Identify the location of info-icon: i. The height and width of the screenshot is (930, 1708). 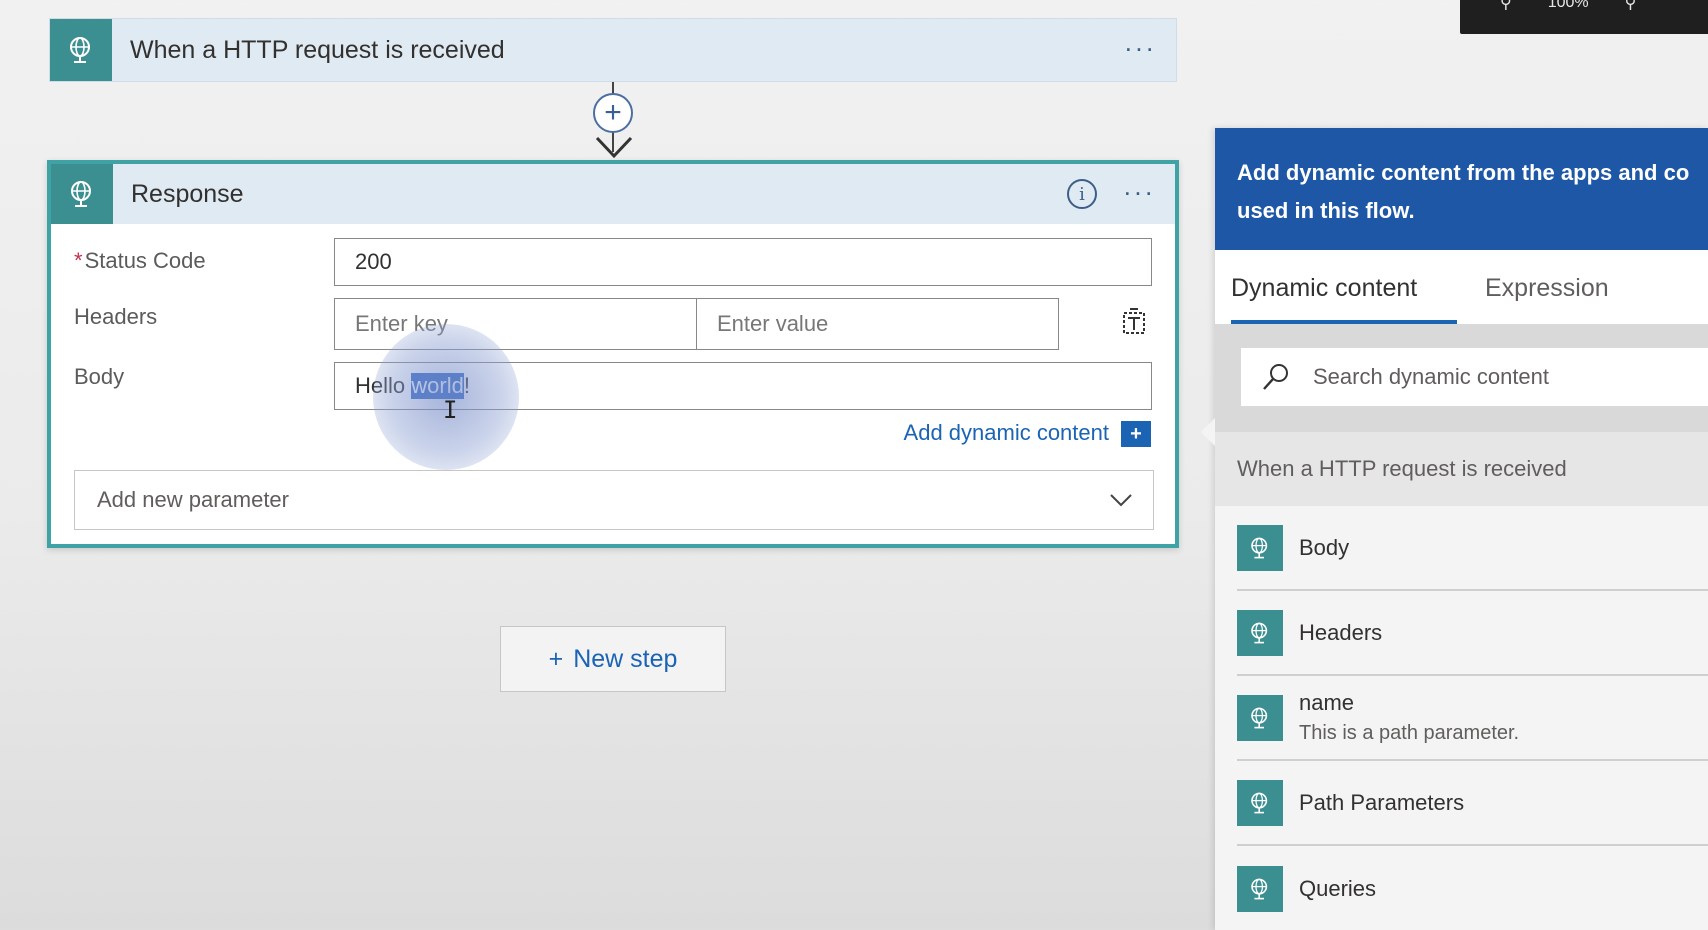
(1082, 194).